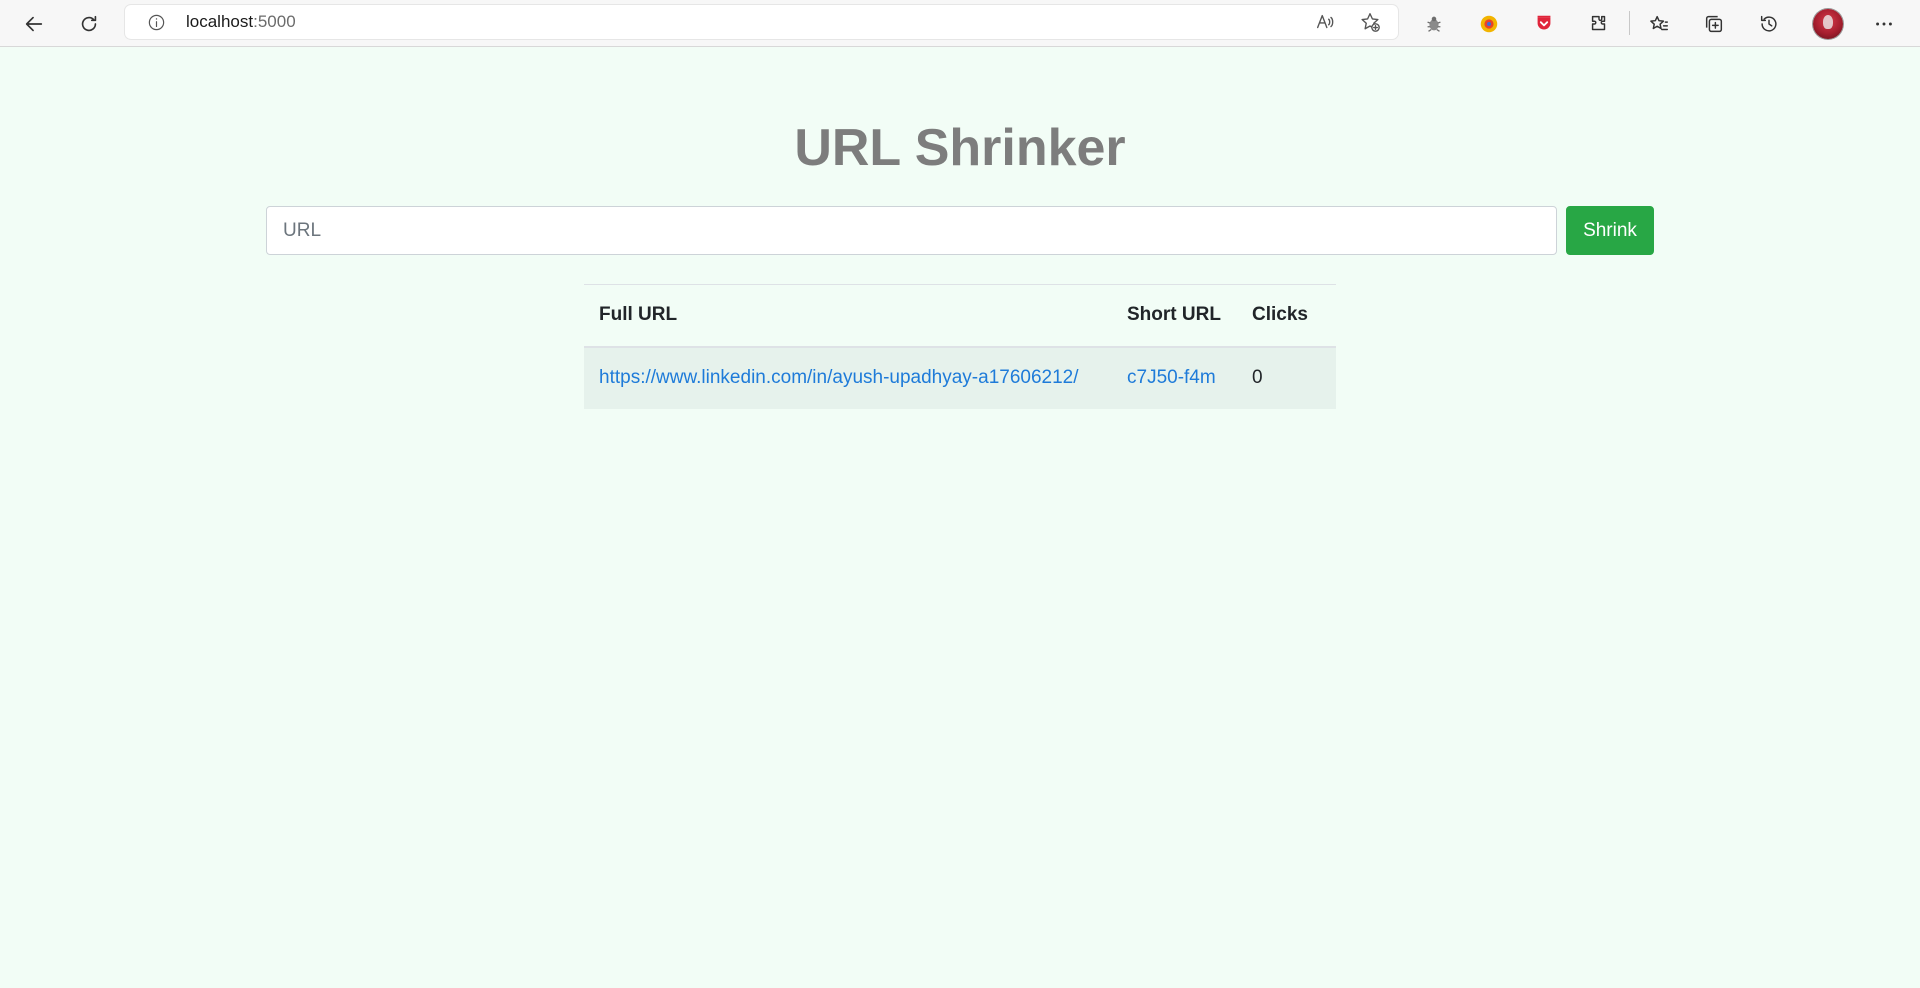 The width and height of the screenshot is (1920, 988). I want to click on history-icon, so click(1769, 24).